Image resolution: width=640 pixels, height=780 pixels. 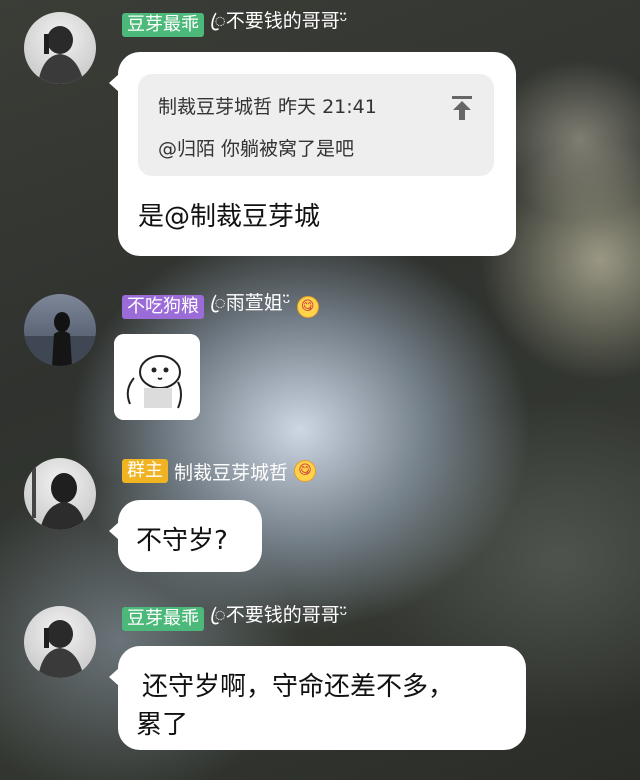 What do you see at coordinates (316, 125) in the screenshot?
I see `quoted-message: 制裁豆芽城哲 昨天 21:41 @归陌 你躺被窝了是吧` at bounding box center [316, 125].